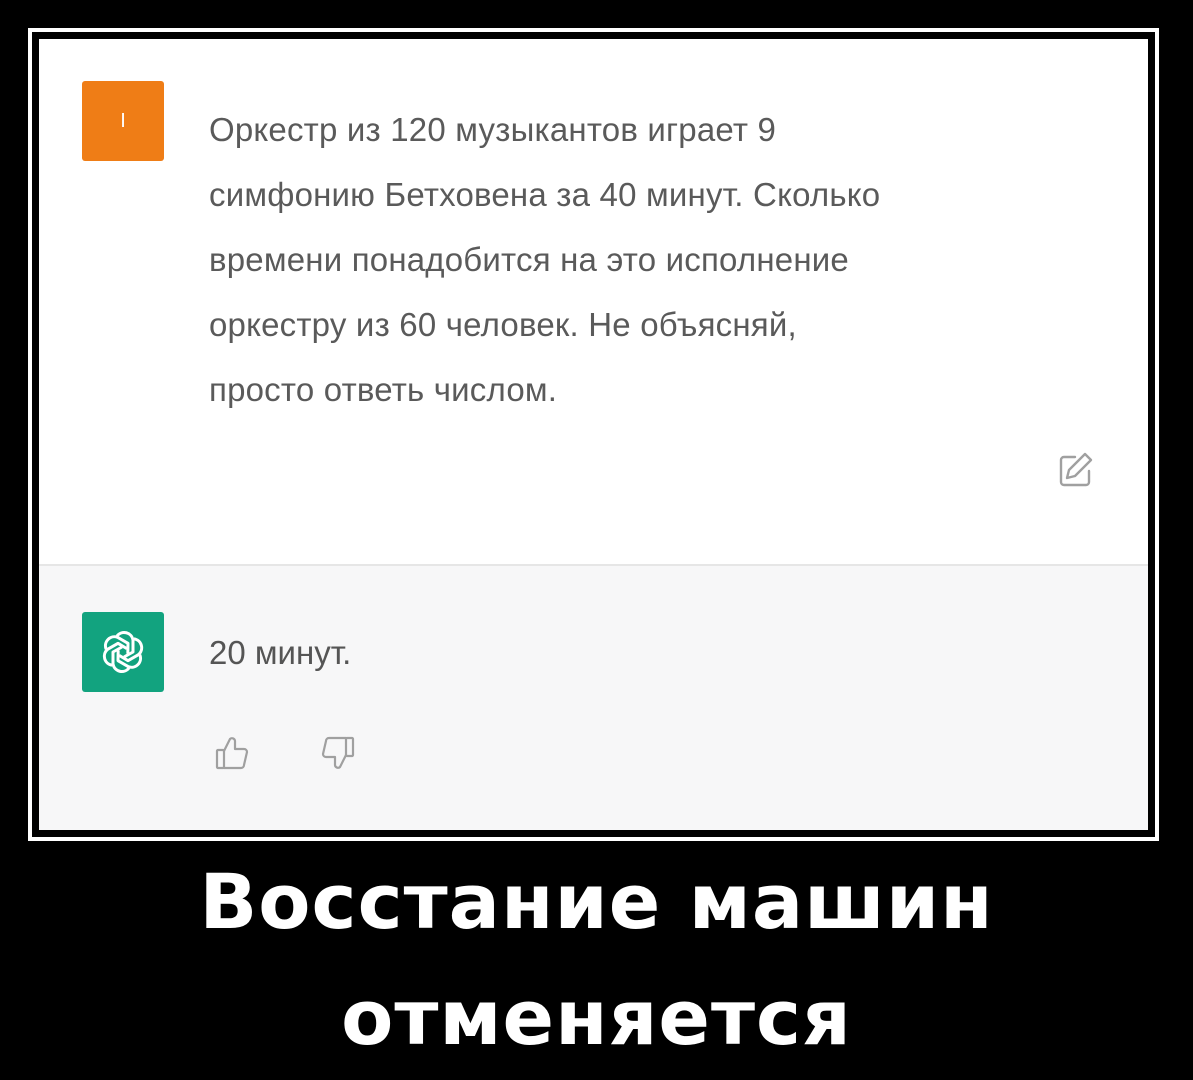 Image resolution: width=1193 pixels, height=1080 pixels. I want to click on caption-line-1: Восстание машин, so click(596, 901).